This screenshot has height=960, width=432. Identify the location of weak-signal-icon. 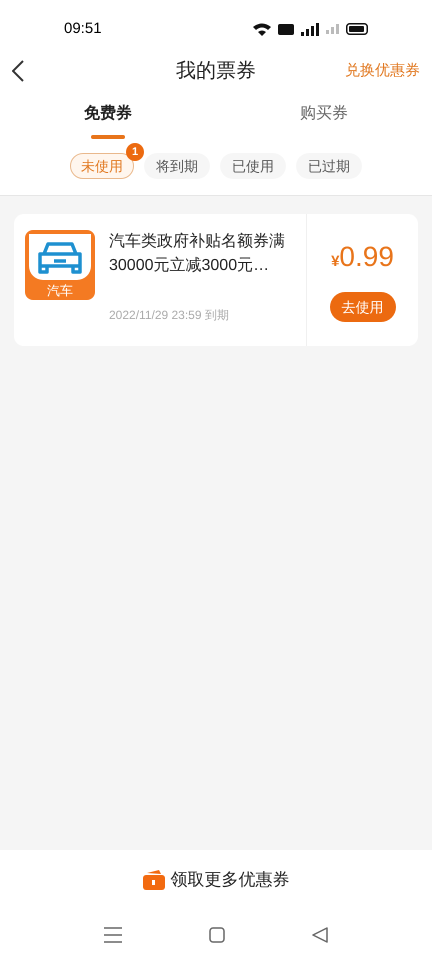
(332, 29).